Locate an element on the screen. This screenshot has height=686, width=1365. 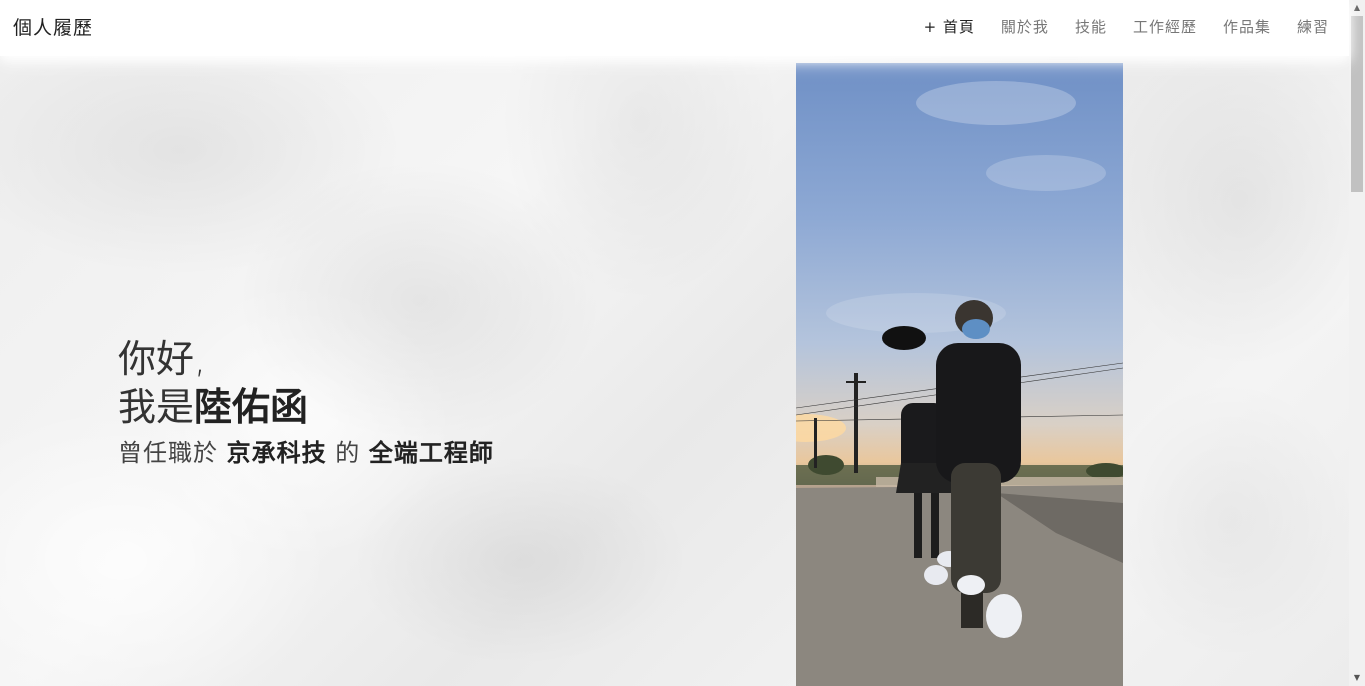
nav-item-practice: 練習 is located at coordinates (1313, 26).